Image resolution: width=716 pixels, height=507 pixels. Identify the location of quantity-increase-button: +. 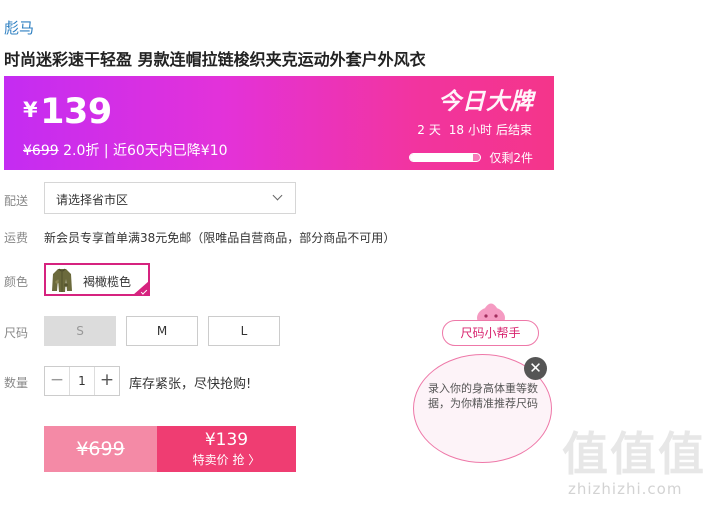
(107, 381).